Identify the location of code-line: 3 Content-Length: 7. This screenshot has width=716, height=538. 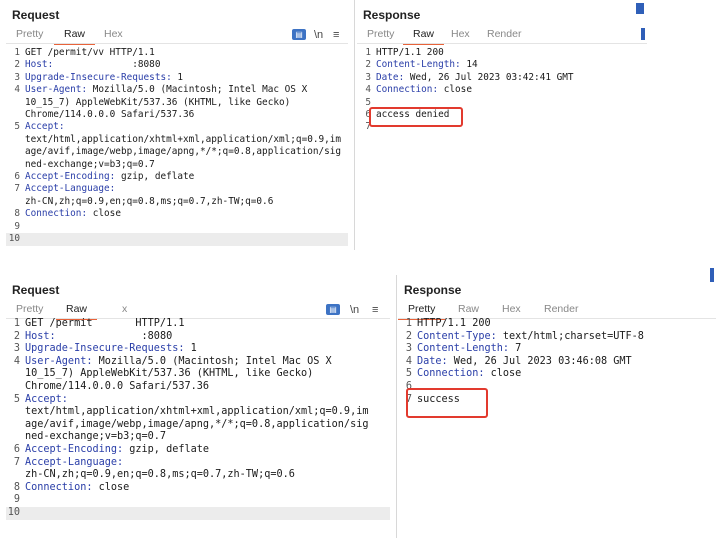
(557, 349).